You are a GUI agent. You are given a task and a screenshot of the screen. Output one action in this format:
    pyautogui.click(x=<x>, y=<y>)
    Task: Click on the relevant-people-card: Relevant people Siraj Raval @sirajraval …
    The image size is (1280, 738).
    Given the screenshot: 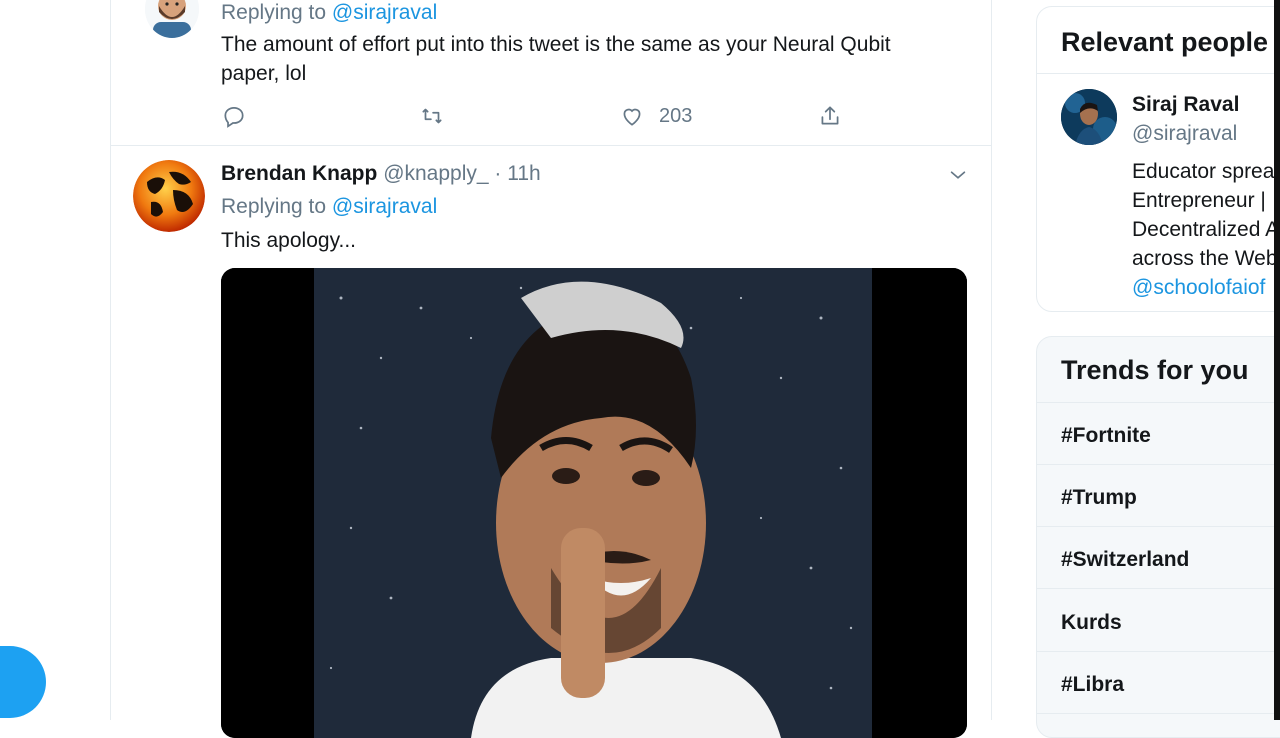 What is the action you would take?
    pyautogui.click(x=1158, y=159)
    